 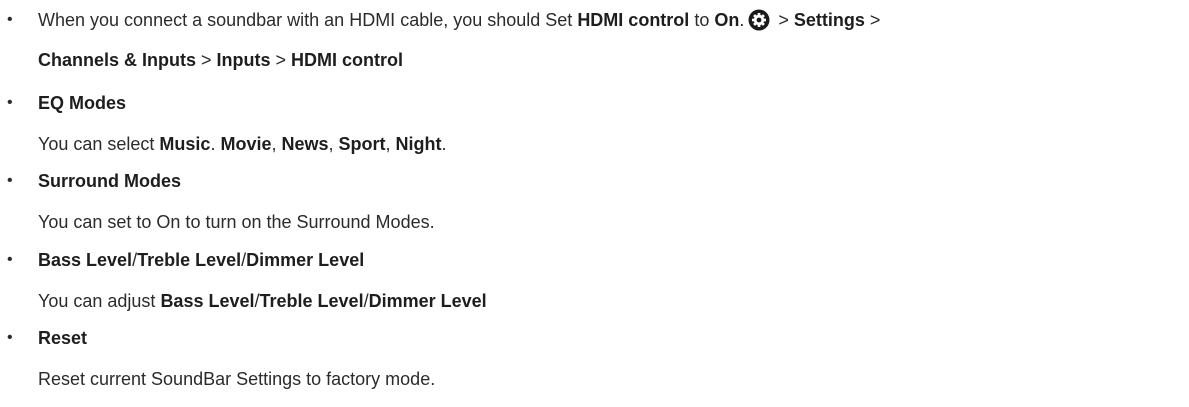 I want to click on reset-label: Reset, so click(x=63, y=338).